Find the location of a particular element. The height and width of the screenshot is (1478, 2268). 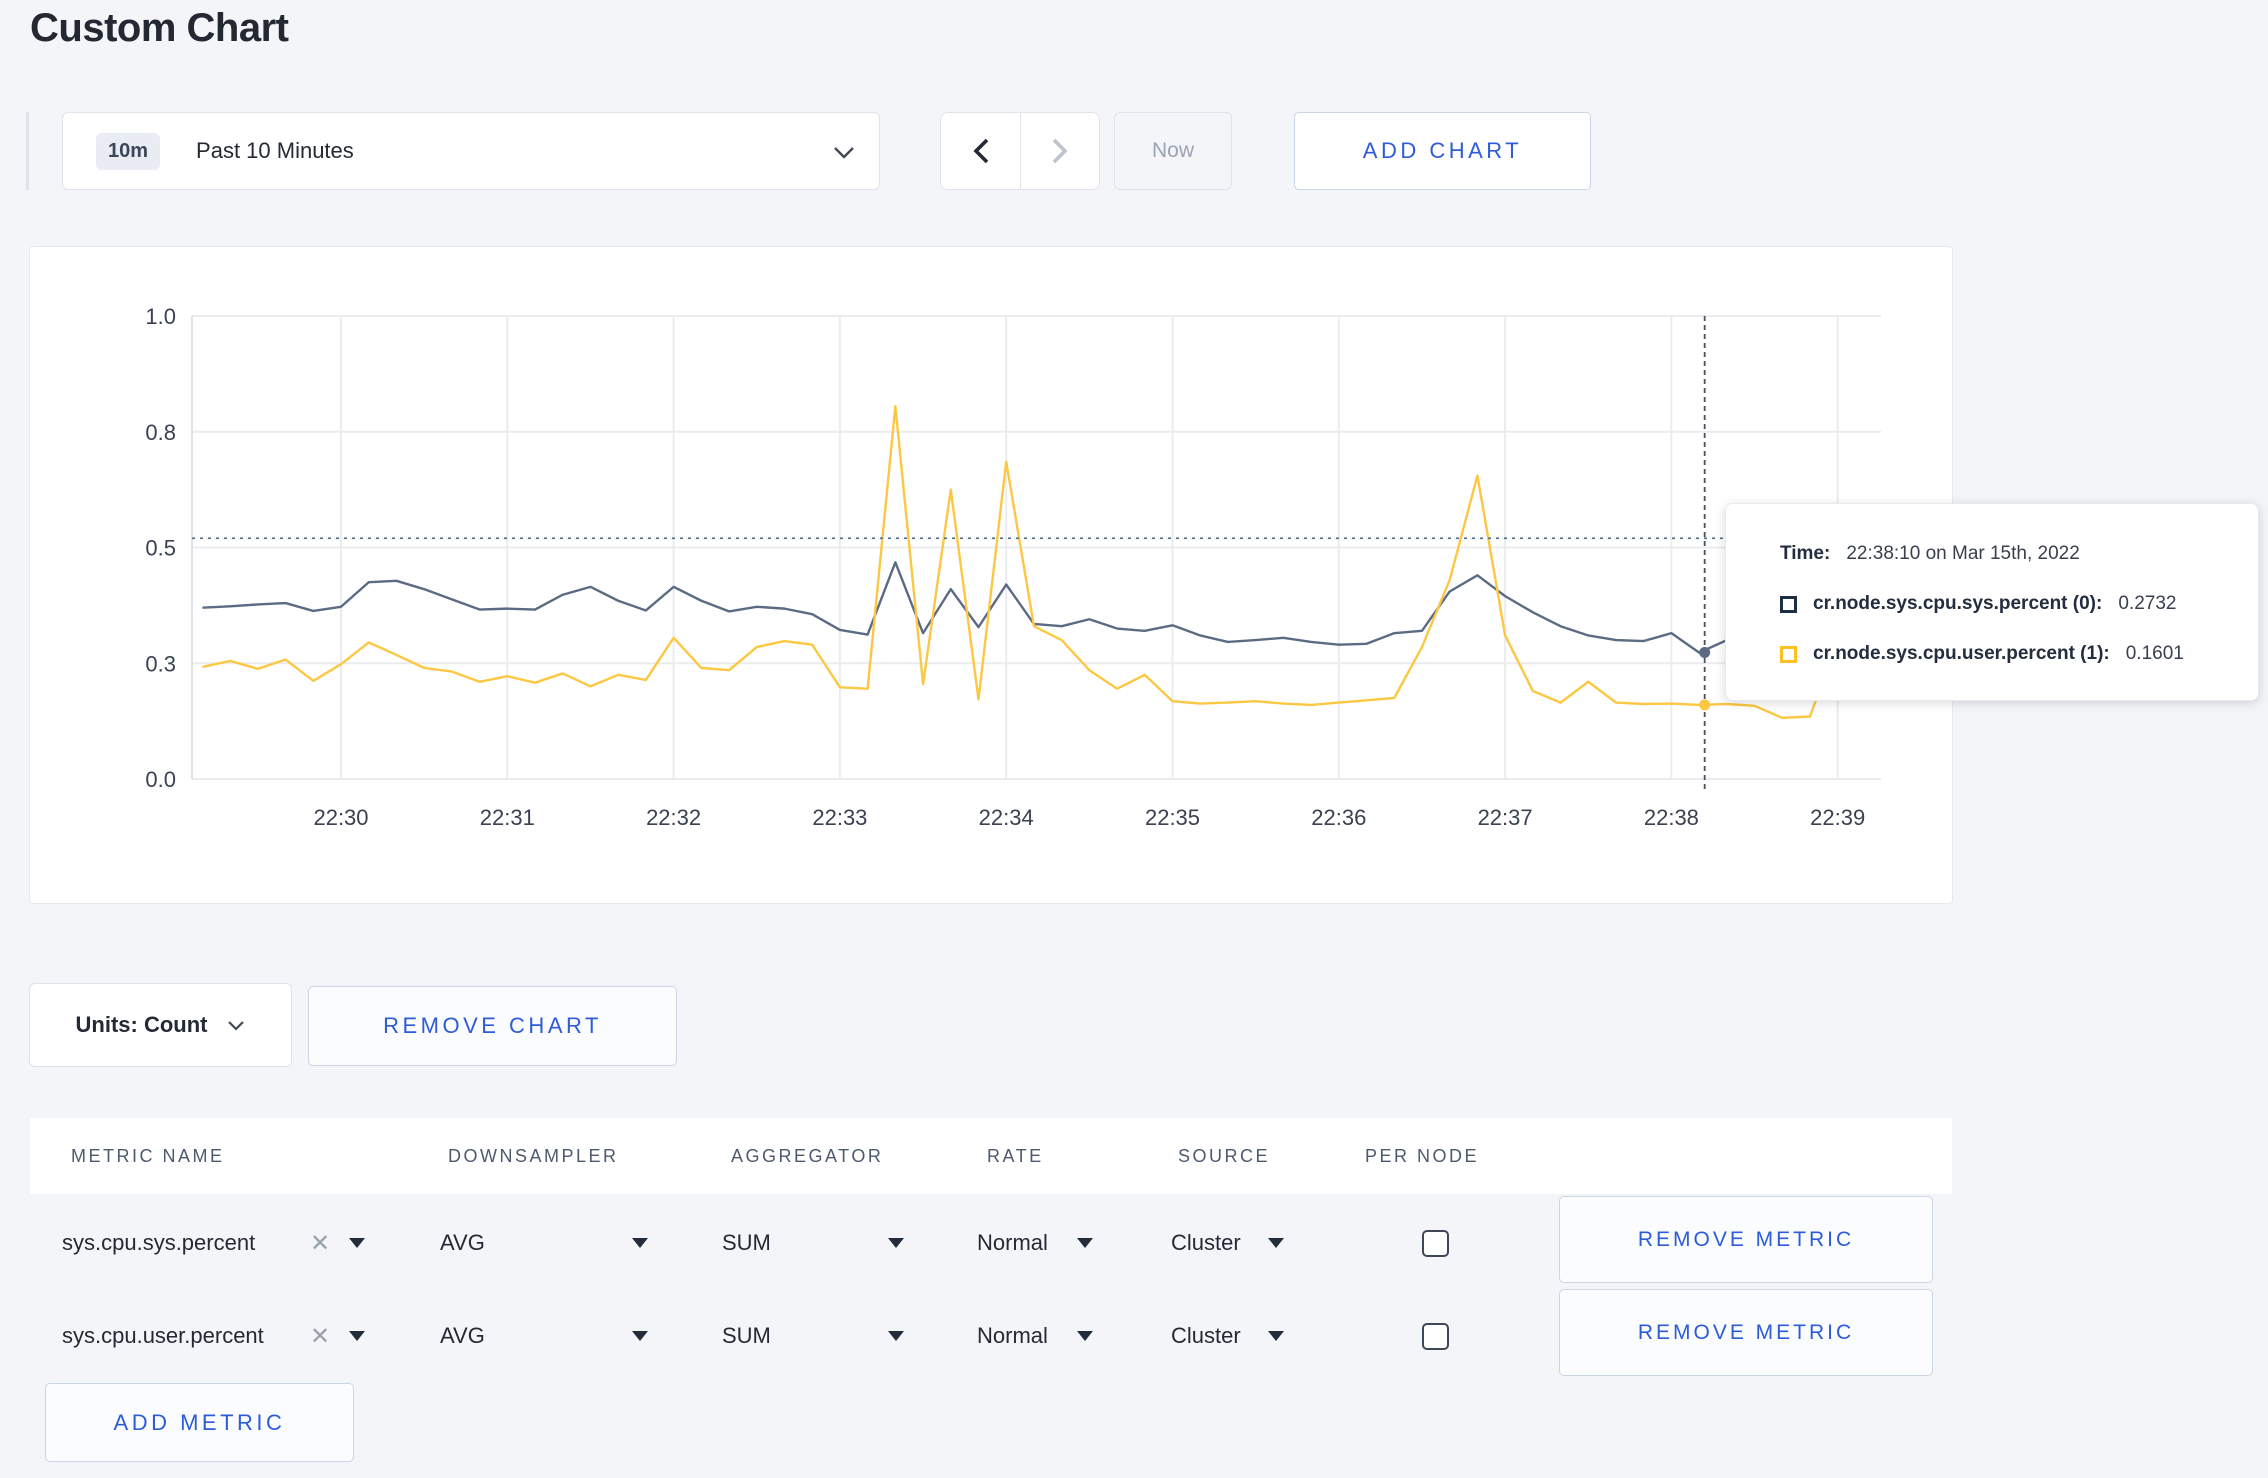

col-header-source: SOURCE is located at coordinates (1224, 1156).